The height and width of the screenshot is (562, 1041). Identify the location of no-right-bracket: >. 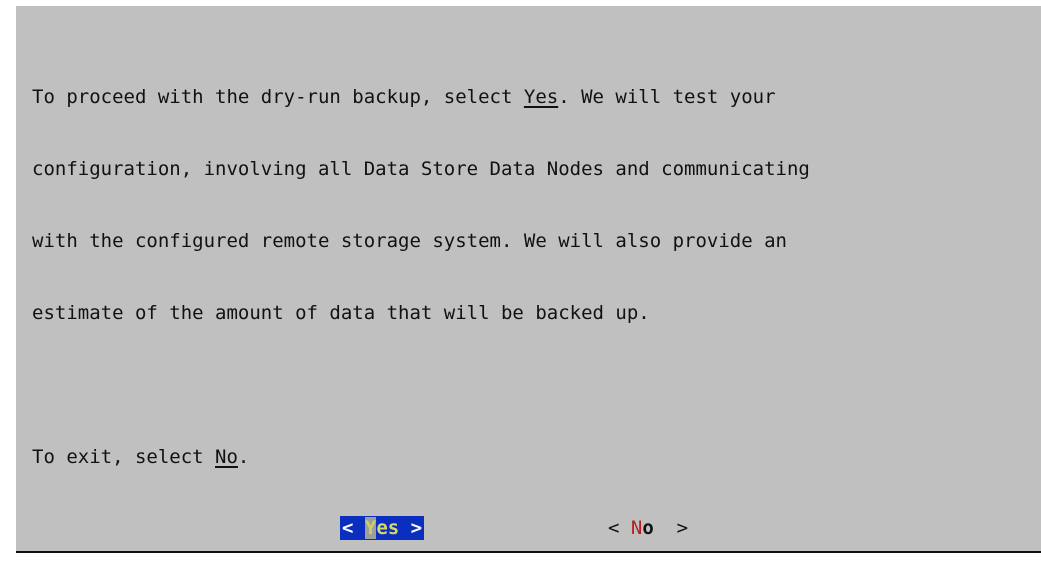
(671, 528).